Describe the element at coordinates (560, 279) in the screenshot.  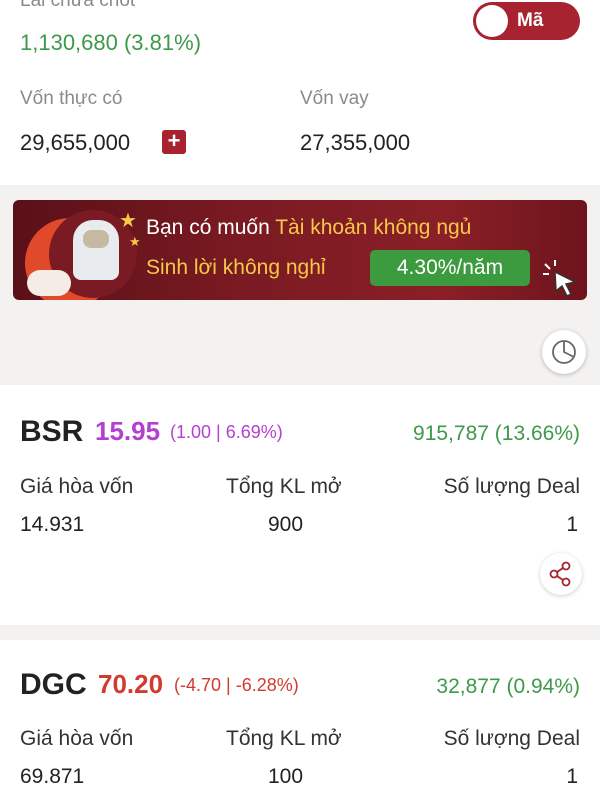
I see `cursor-icon` at that location.